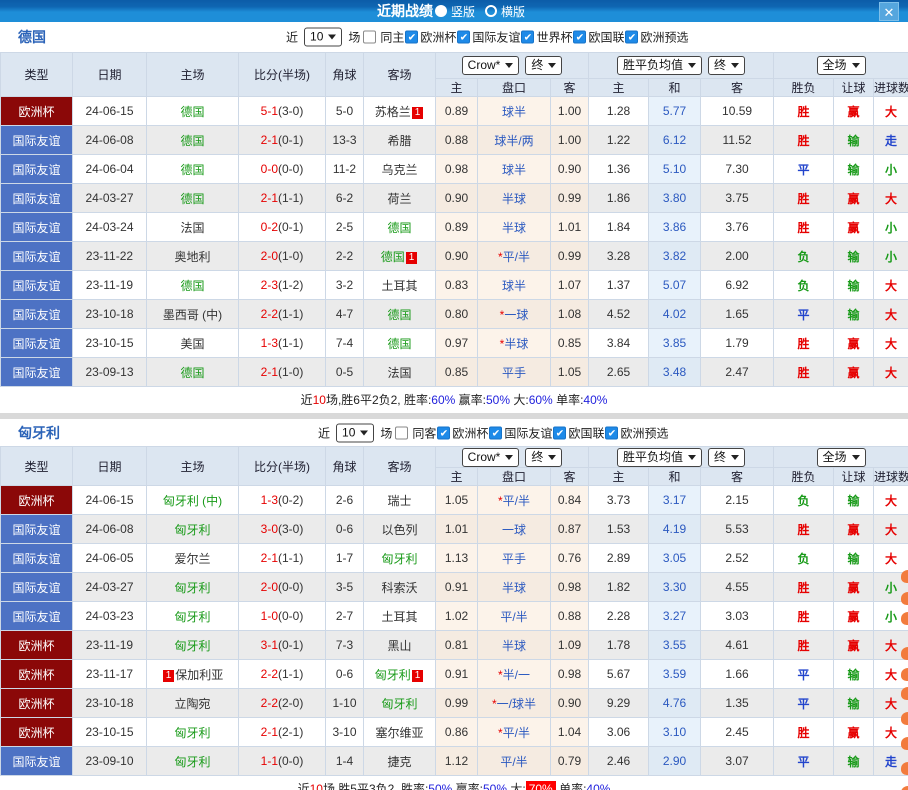 This screenshot has height=790, width=908. I want to click on summary-segment: 40%, so click(598, 786).